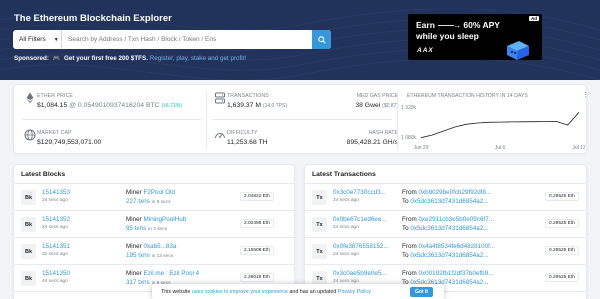  Describe the element at coordinates (409, 138) in the screenshot. I see `y-tick-label: 1 080k` at that location.